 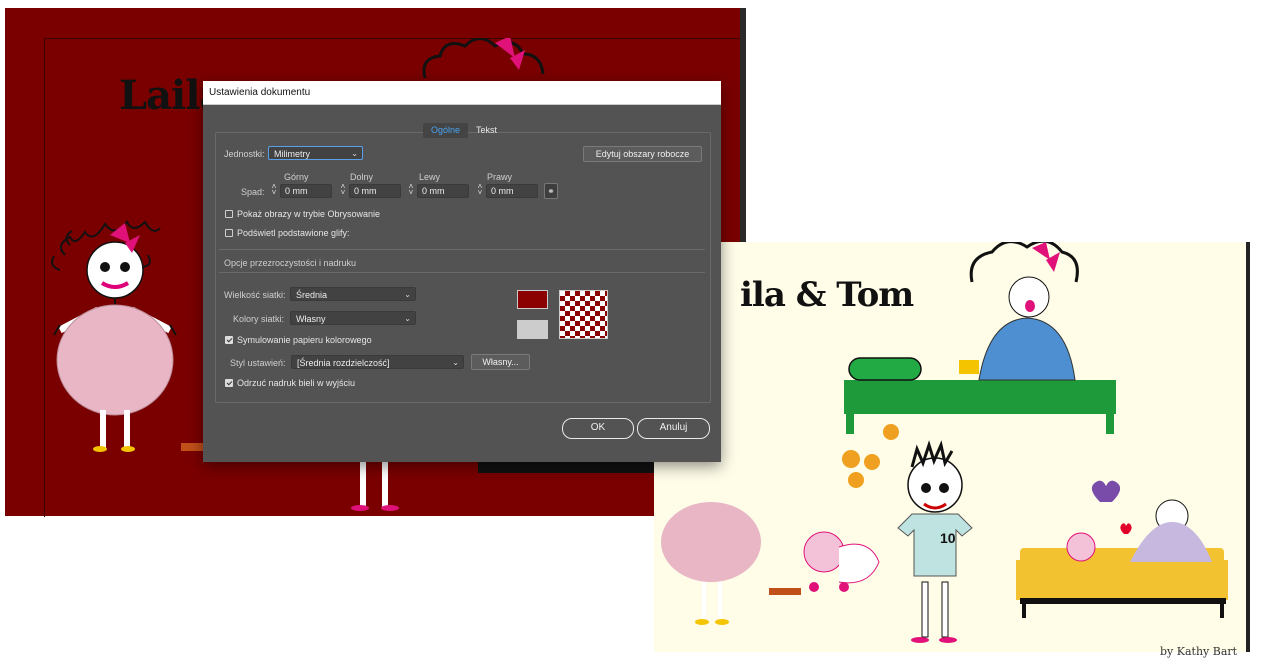 I want to click on grid-colors-label: Kolory siatki:, so click(x=259, y=319).